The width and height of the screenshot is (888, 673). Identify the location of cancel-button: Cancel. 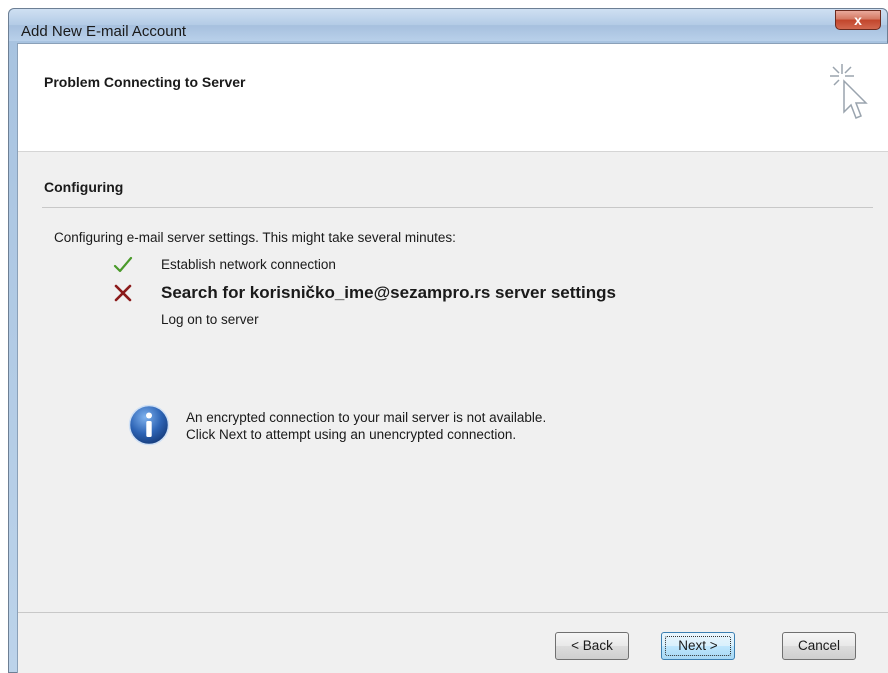
(819, 646).